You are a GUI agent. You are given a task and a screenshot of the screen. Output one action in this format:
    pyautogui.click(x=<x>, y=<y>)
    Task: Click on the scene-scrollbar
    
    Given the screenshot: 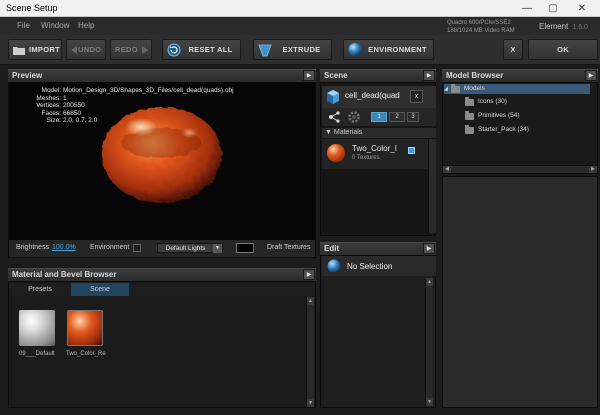 What is the action you would take?
    pyautogui.click(x=432, y=186)
    